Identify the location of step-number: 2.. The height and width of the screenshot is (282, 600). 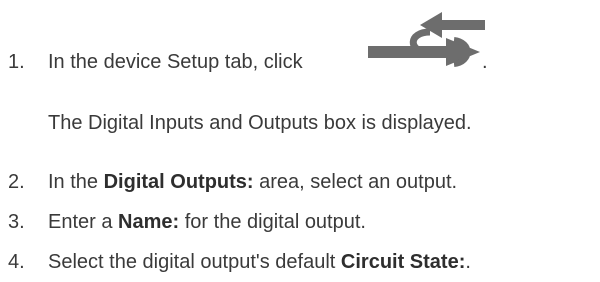
(16, 182).